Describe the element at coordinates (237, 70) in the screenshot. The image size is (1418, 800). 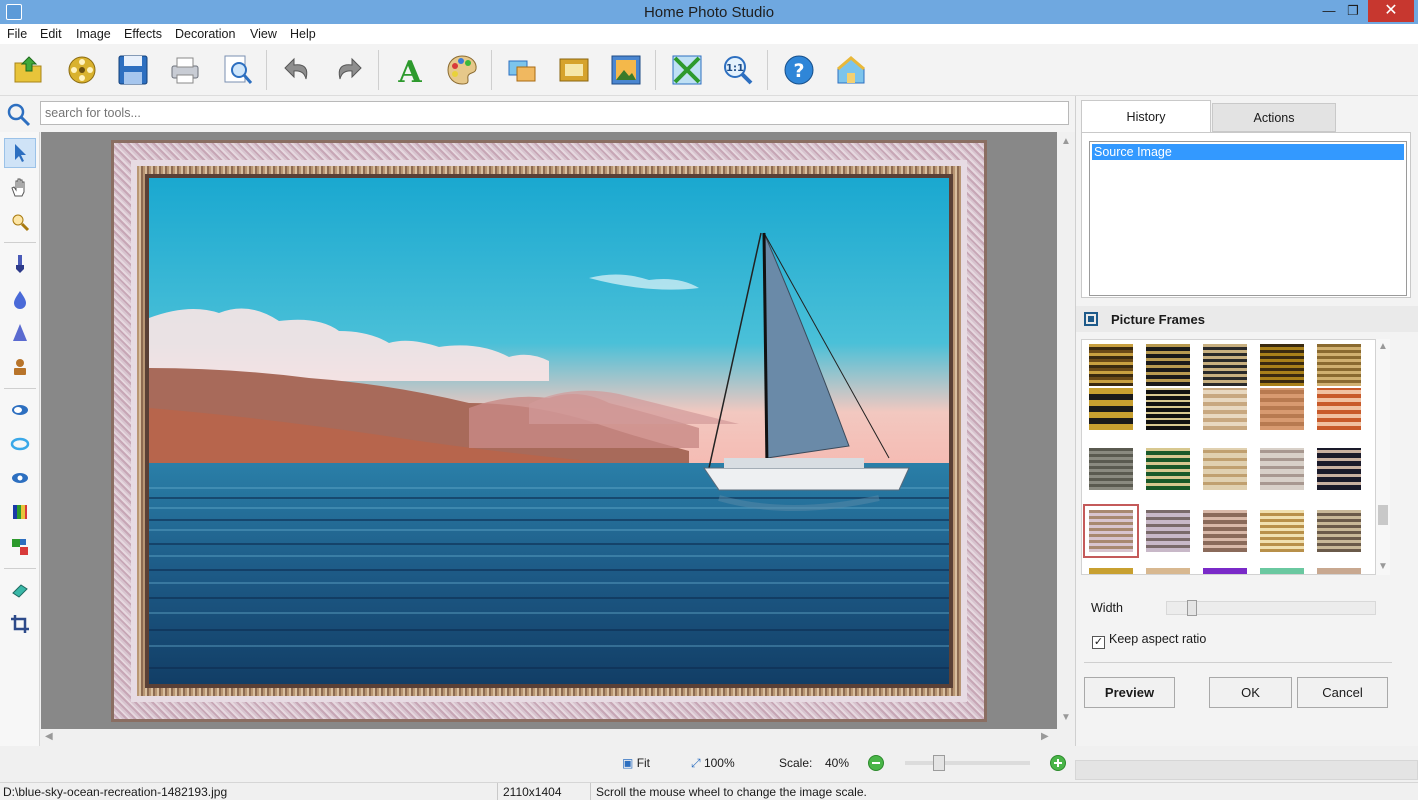
I see `print-preview-icon` at that location.